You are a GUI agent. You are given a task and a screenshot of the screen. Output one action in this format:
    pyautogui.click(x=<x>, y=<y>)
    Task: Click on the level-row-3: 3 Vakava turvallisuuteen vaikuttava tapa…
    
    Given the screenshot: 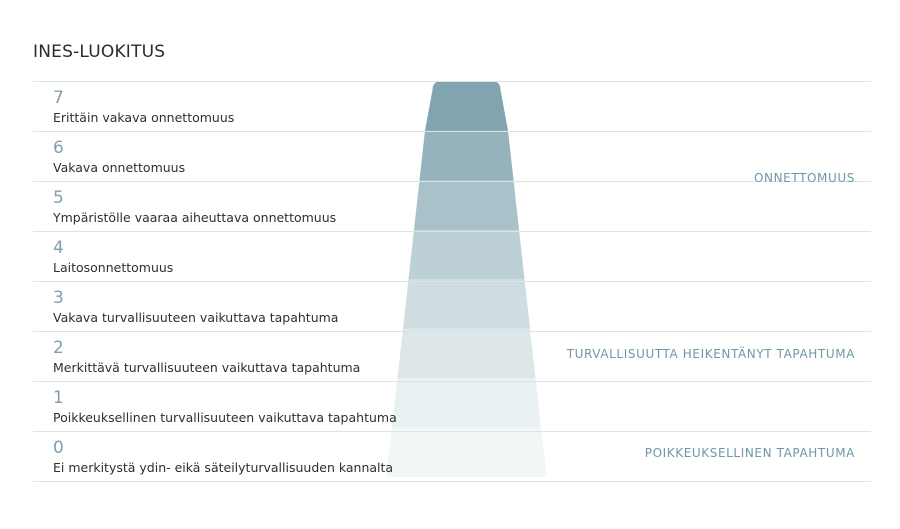 What is the action you would take?
    pyautogui.click(x=452, y=306)
    